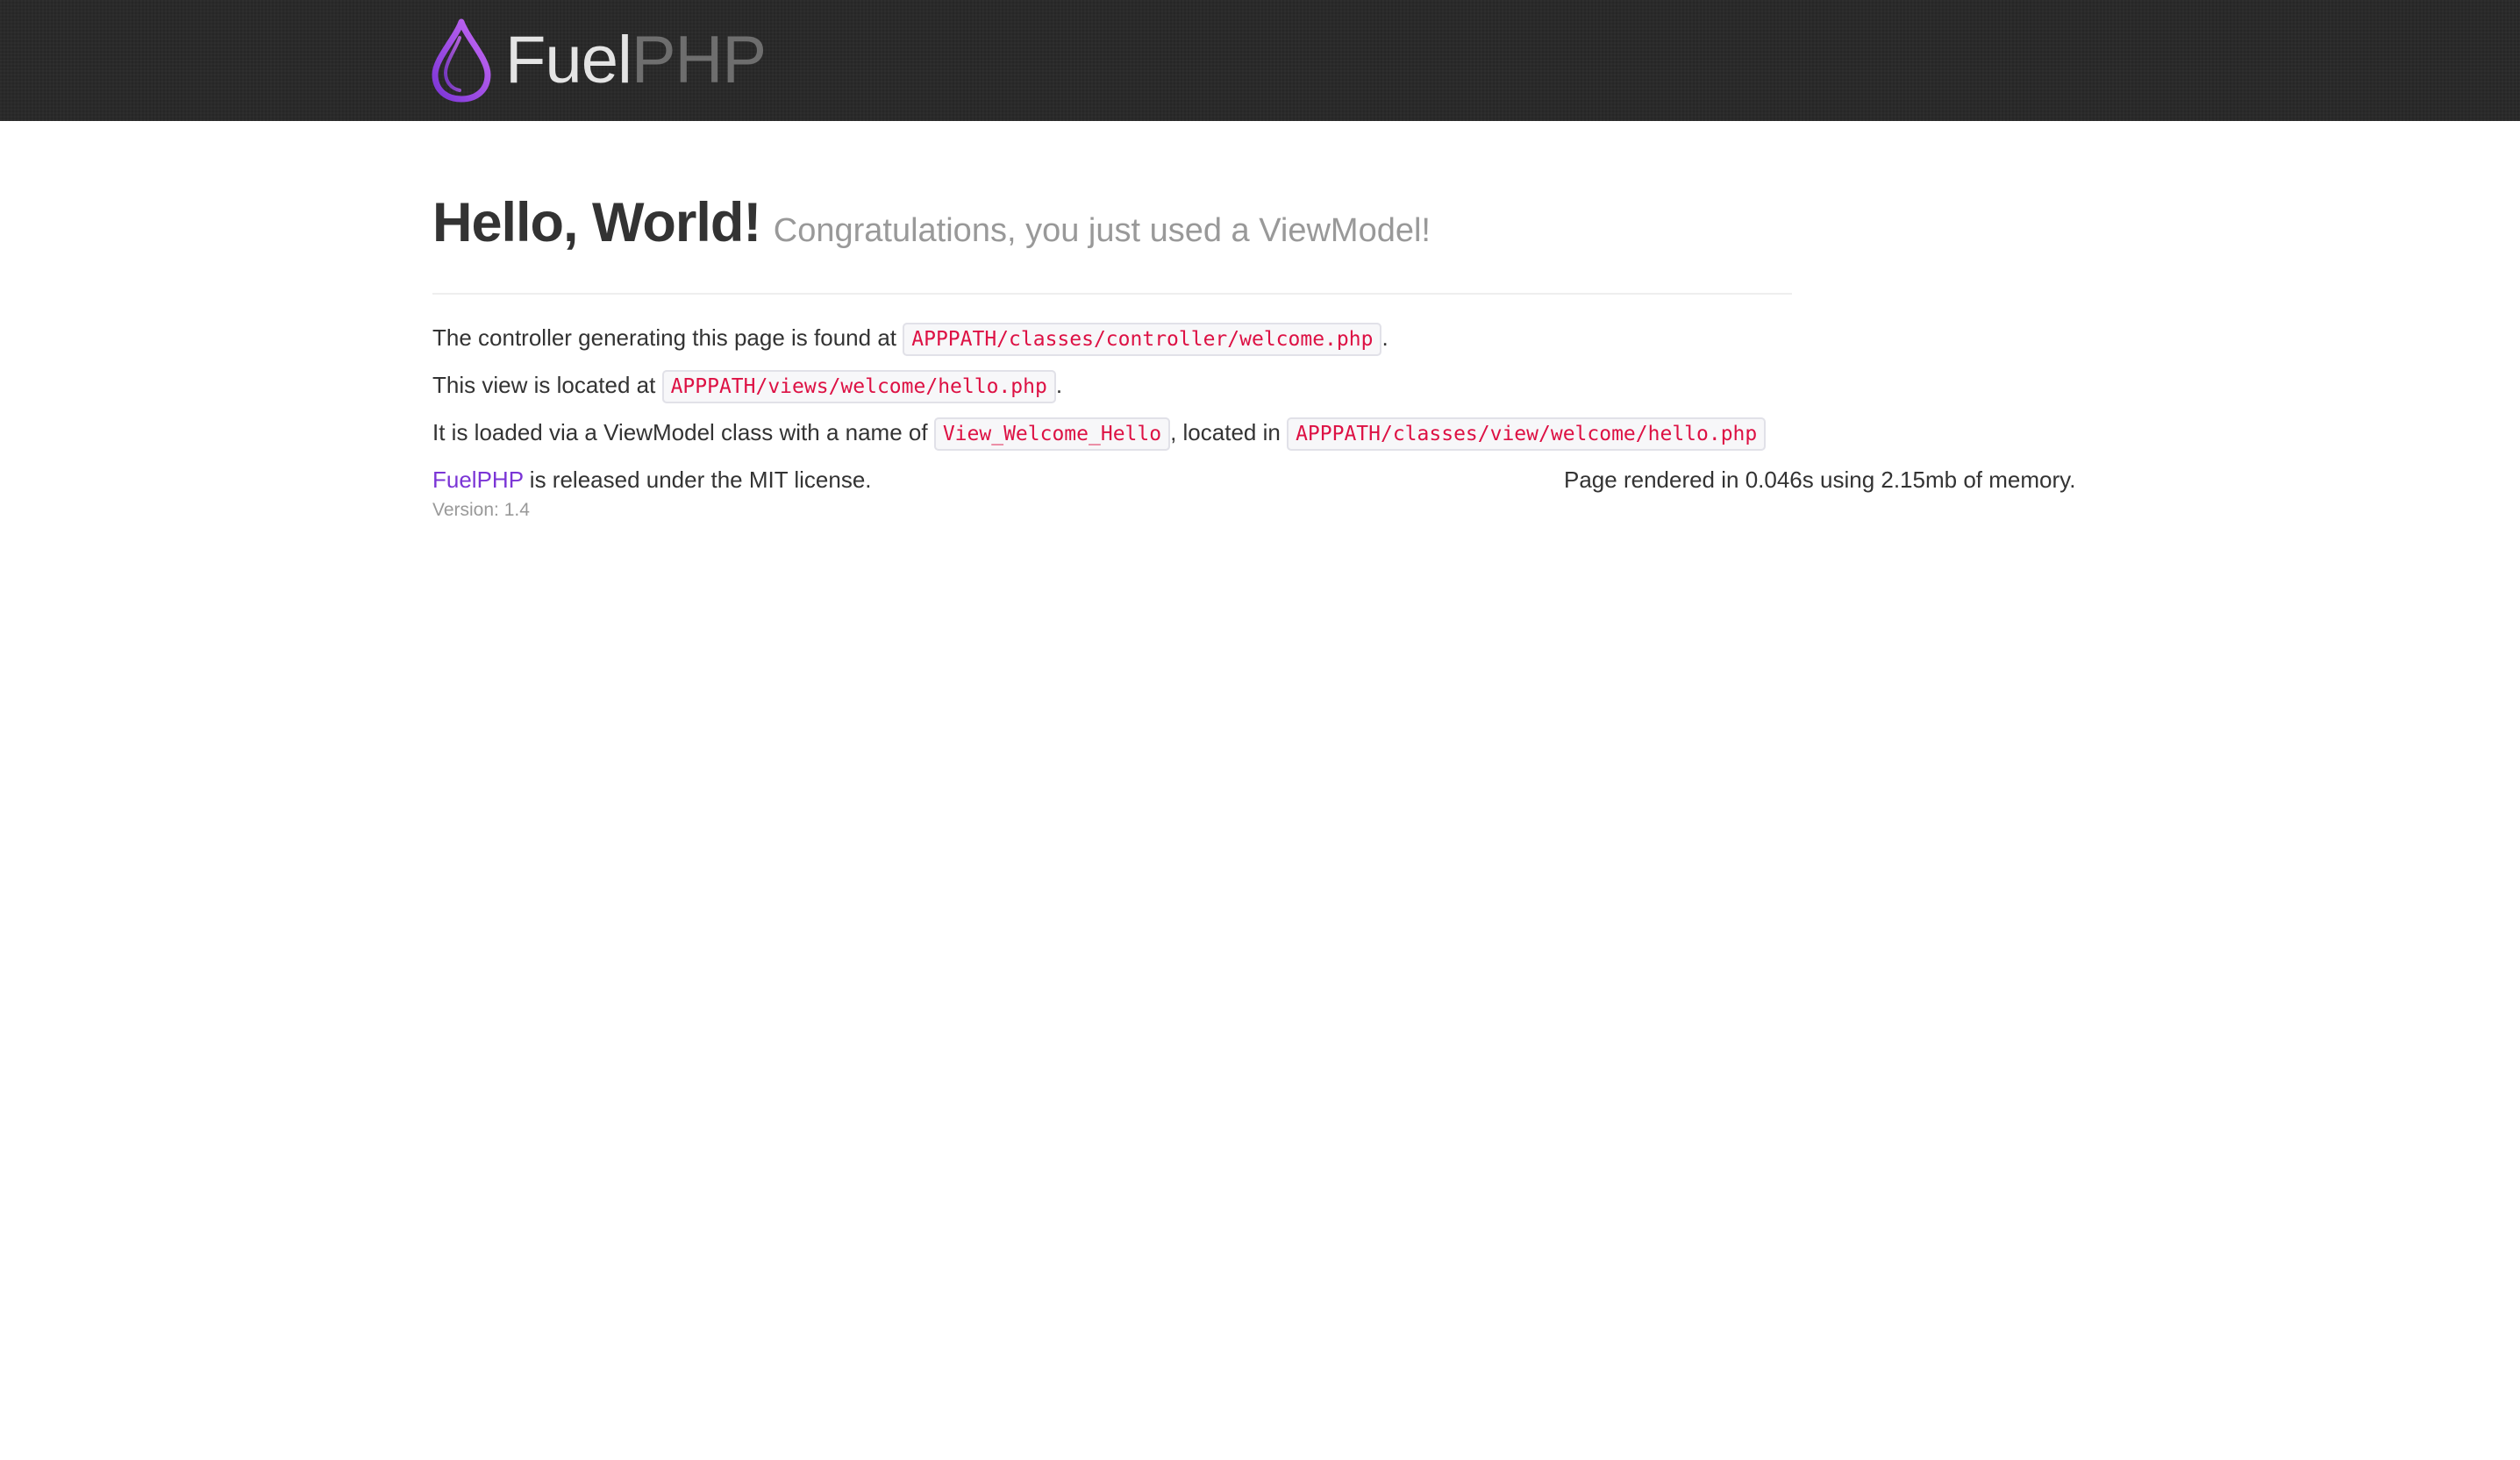 This screenshot has height=1460, width=2520. What do you see at coordinates (1225, 432) in the screenshot?
I see `viewmodel-info-mid: , located in` at bounding box center [1225, 432].